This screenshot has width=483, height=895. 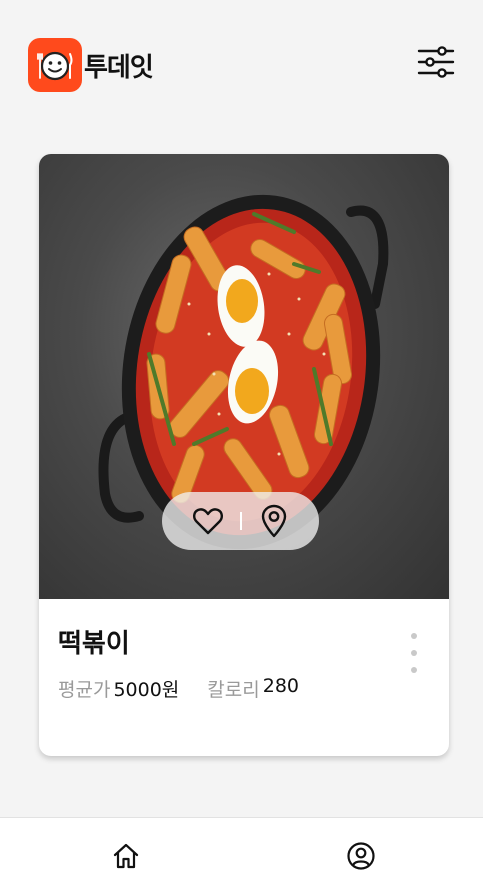 I want to click on filter-button, so click(x=436, y=62).